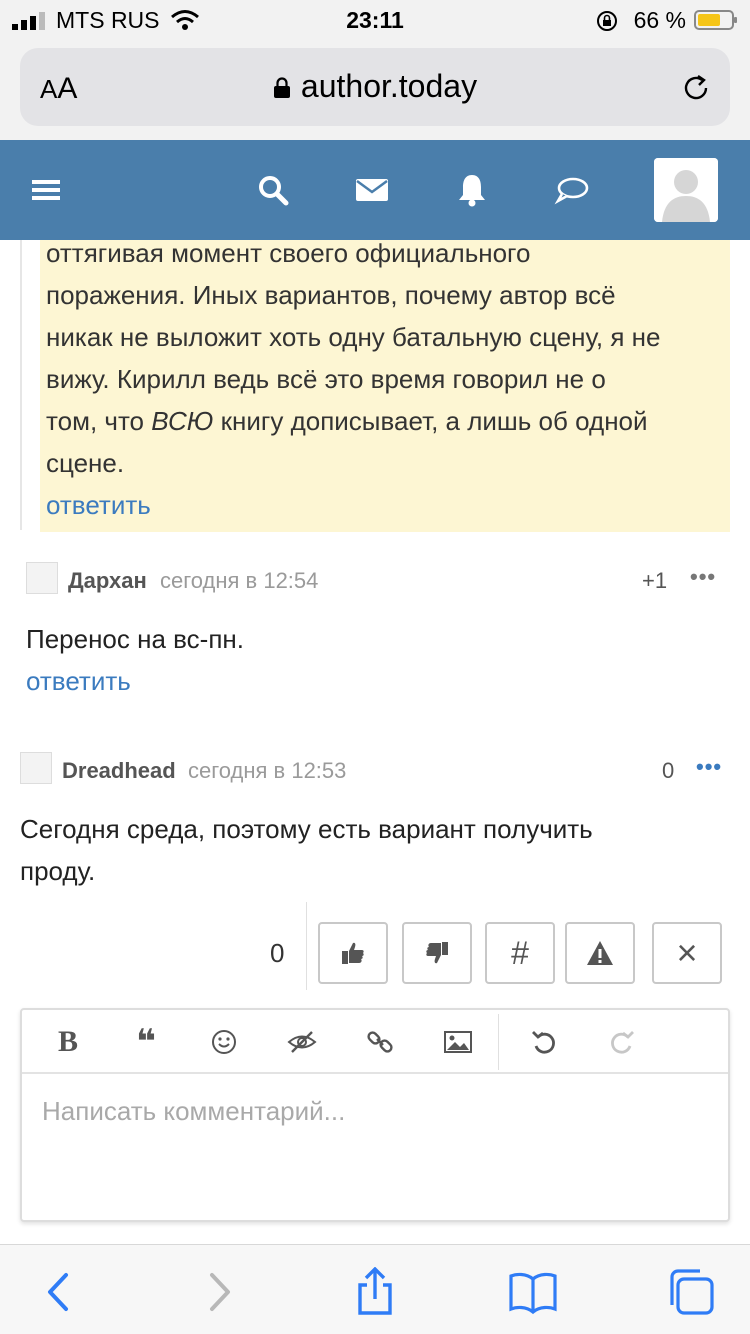  Describe the element at coordinates (659, 20) in the screenshot. I see `battery-percent: 66 %` at that location.